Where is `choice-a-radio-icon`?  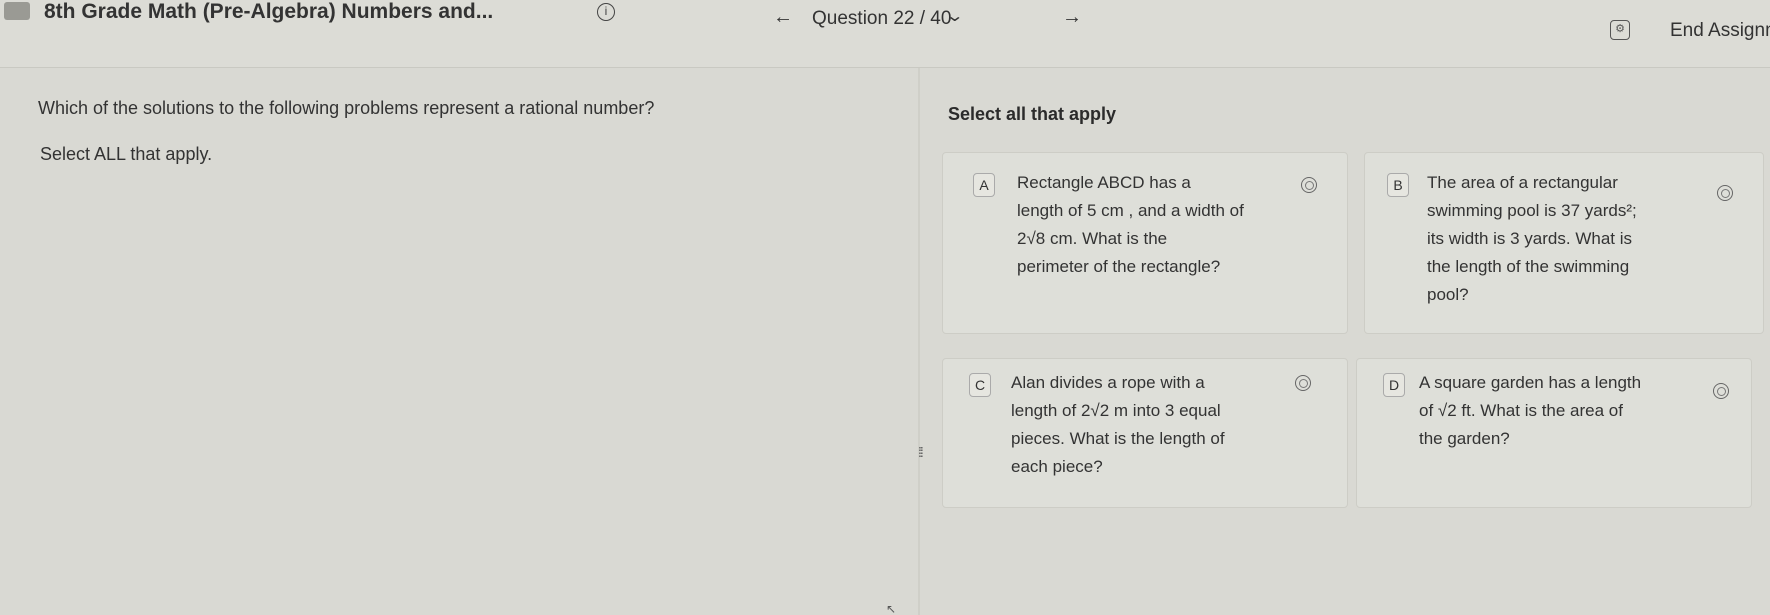 choice-a-radio-icon is located at coordinates (1309, 185).